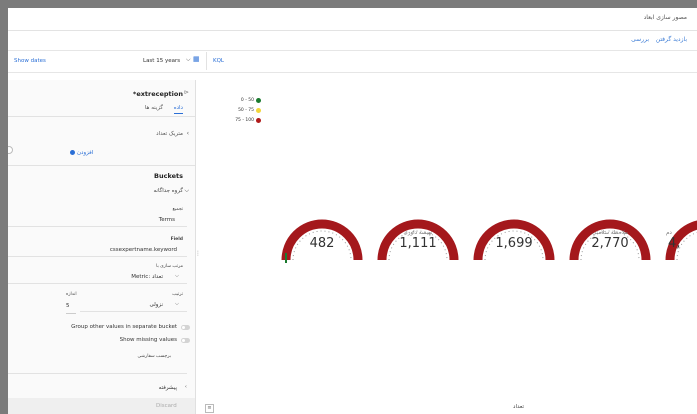 Image resolution: width=697 pixels, height=414 pixels. What do you see at coordinates (71, 294) in the screenshot?
I see `size-label: اندازه` at bounding box center [71, 294].